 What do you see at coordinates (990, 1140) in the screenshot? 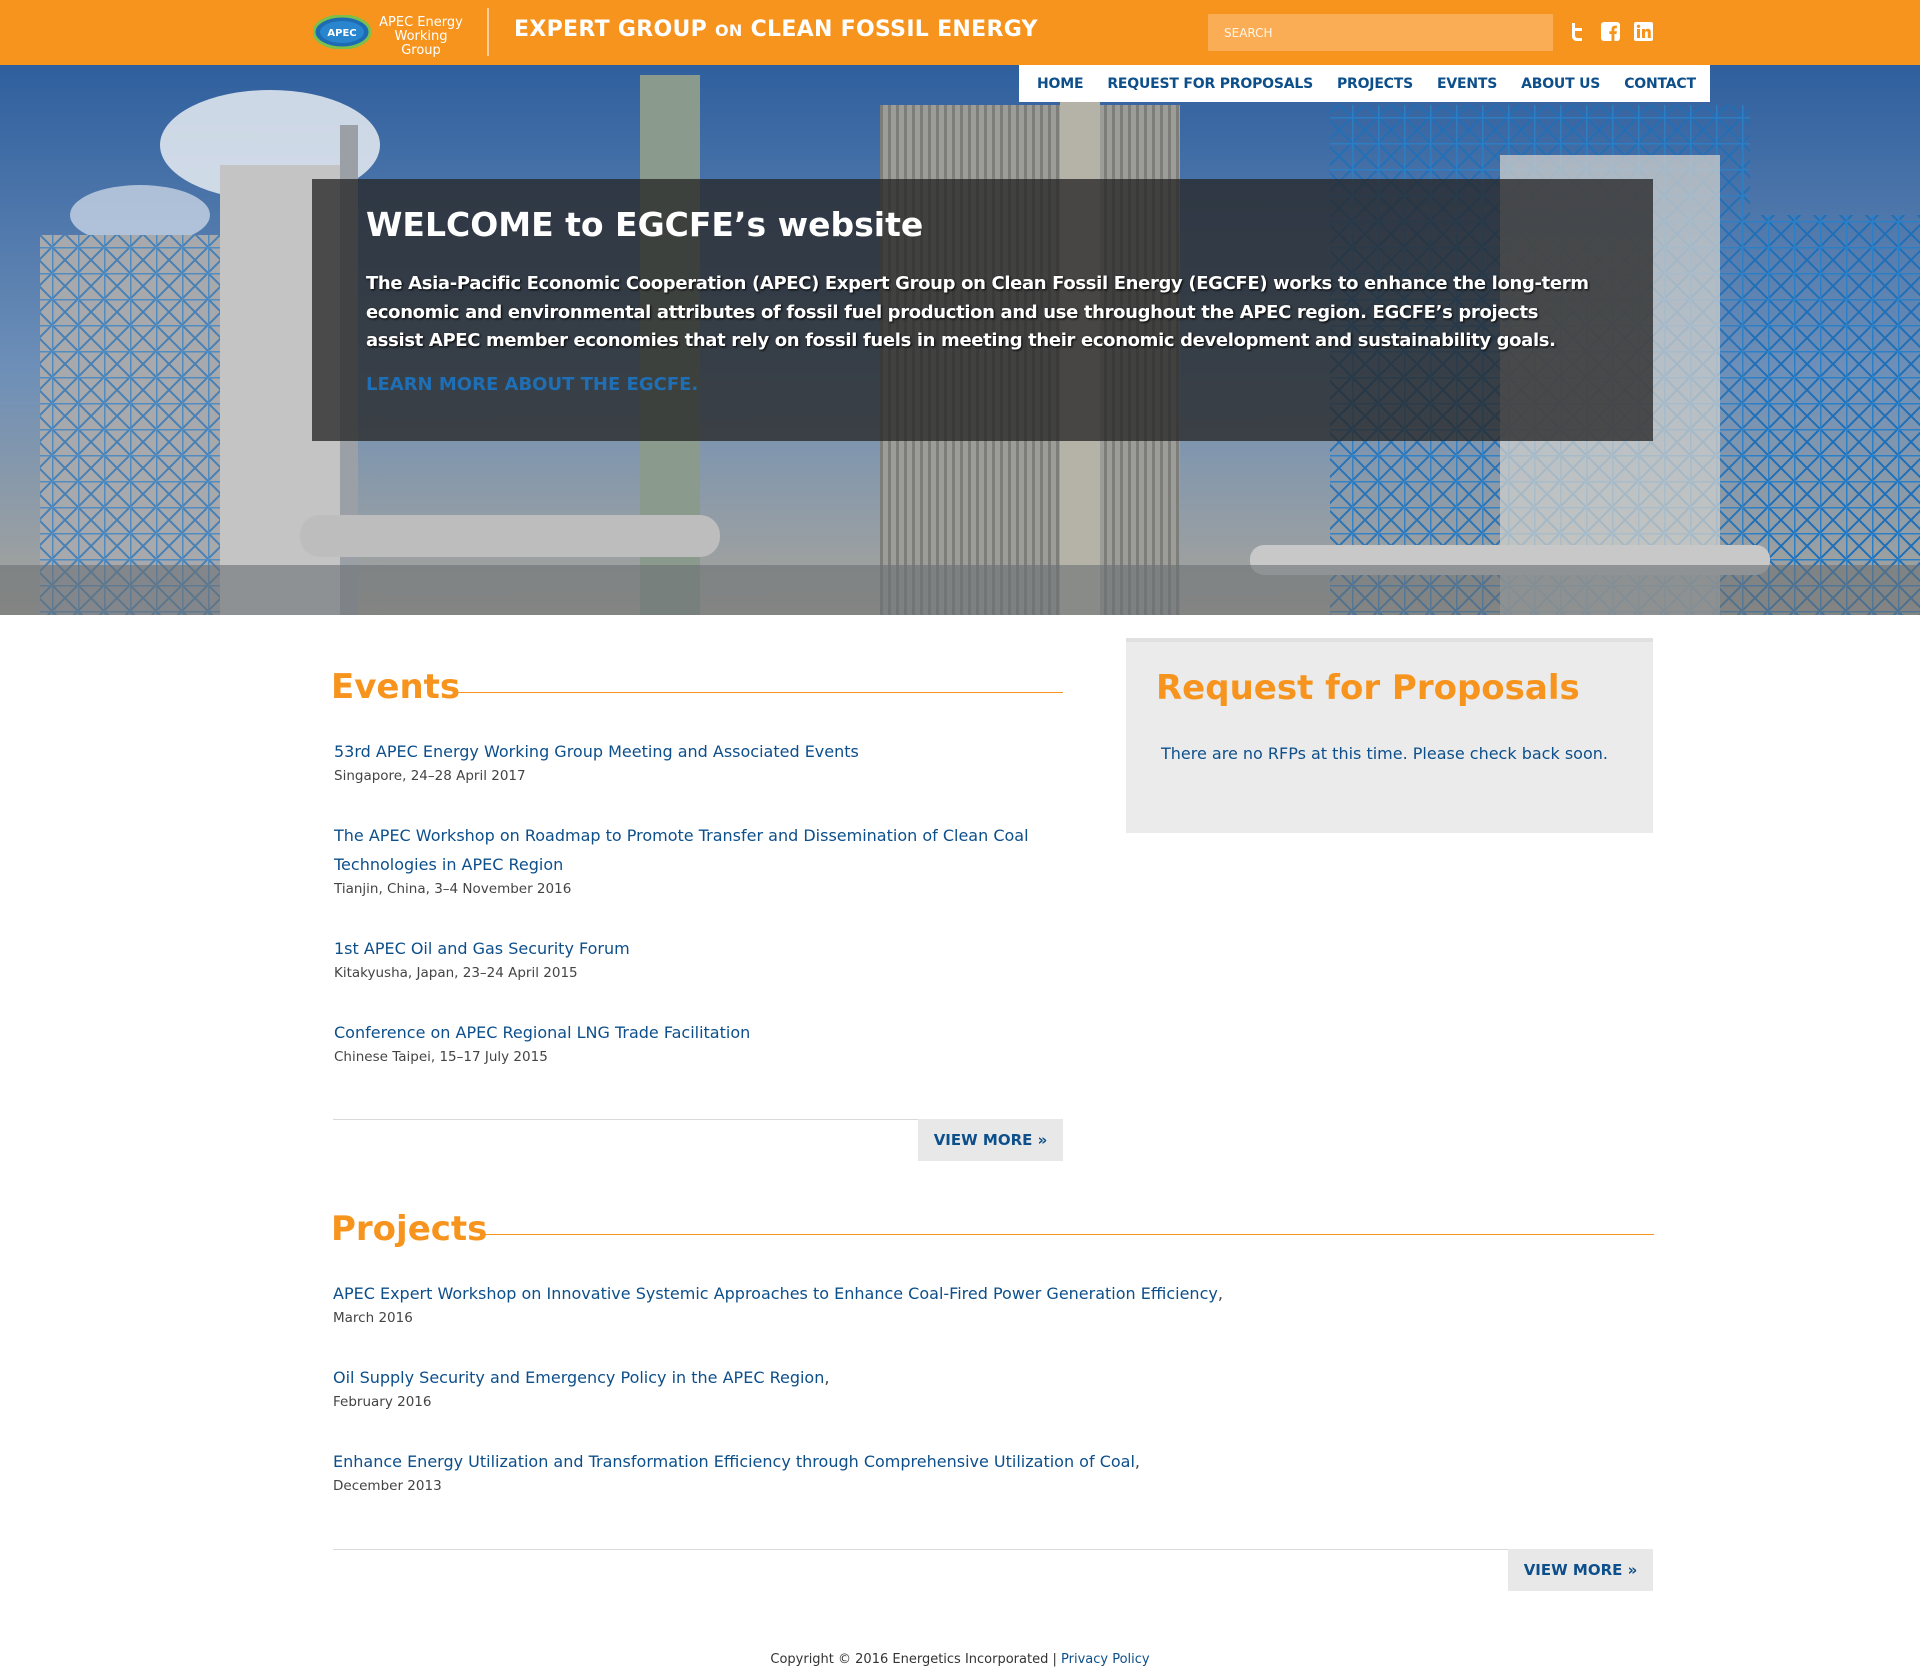
I see `events-view-more-button: VIEW MORE »` at bounding box center [990, 1140].